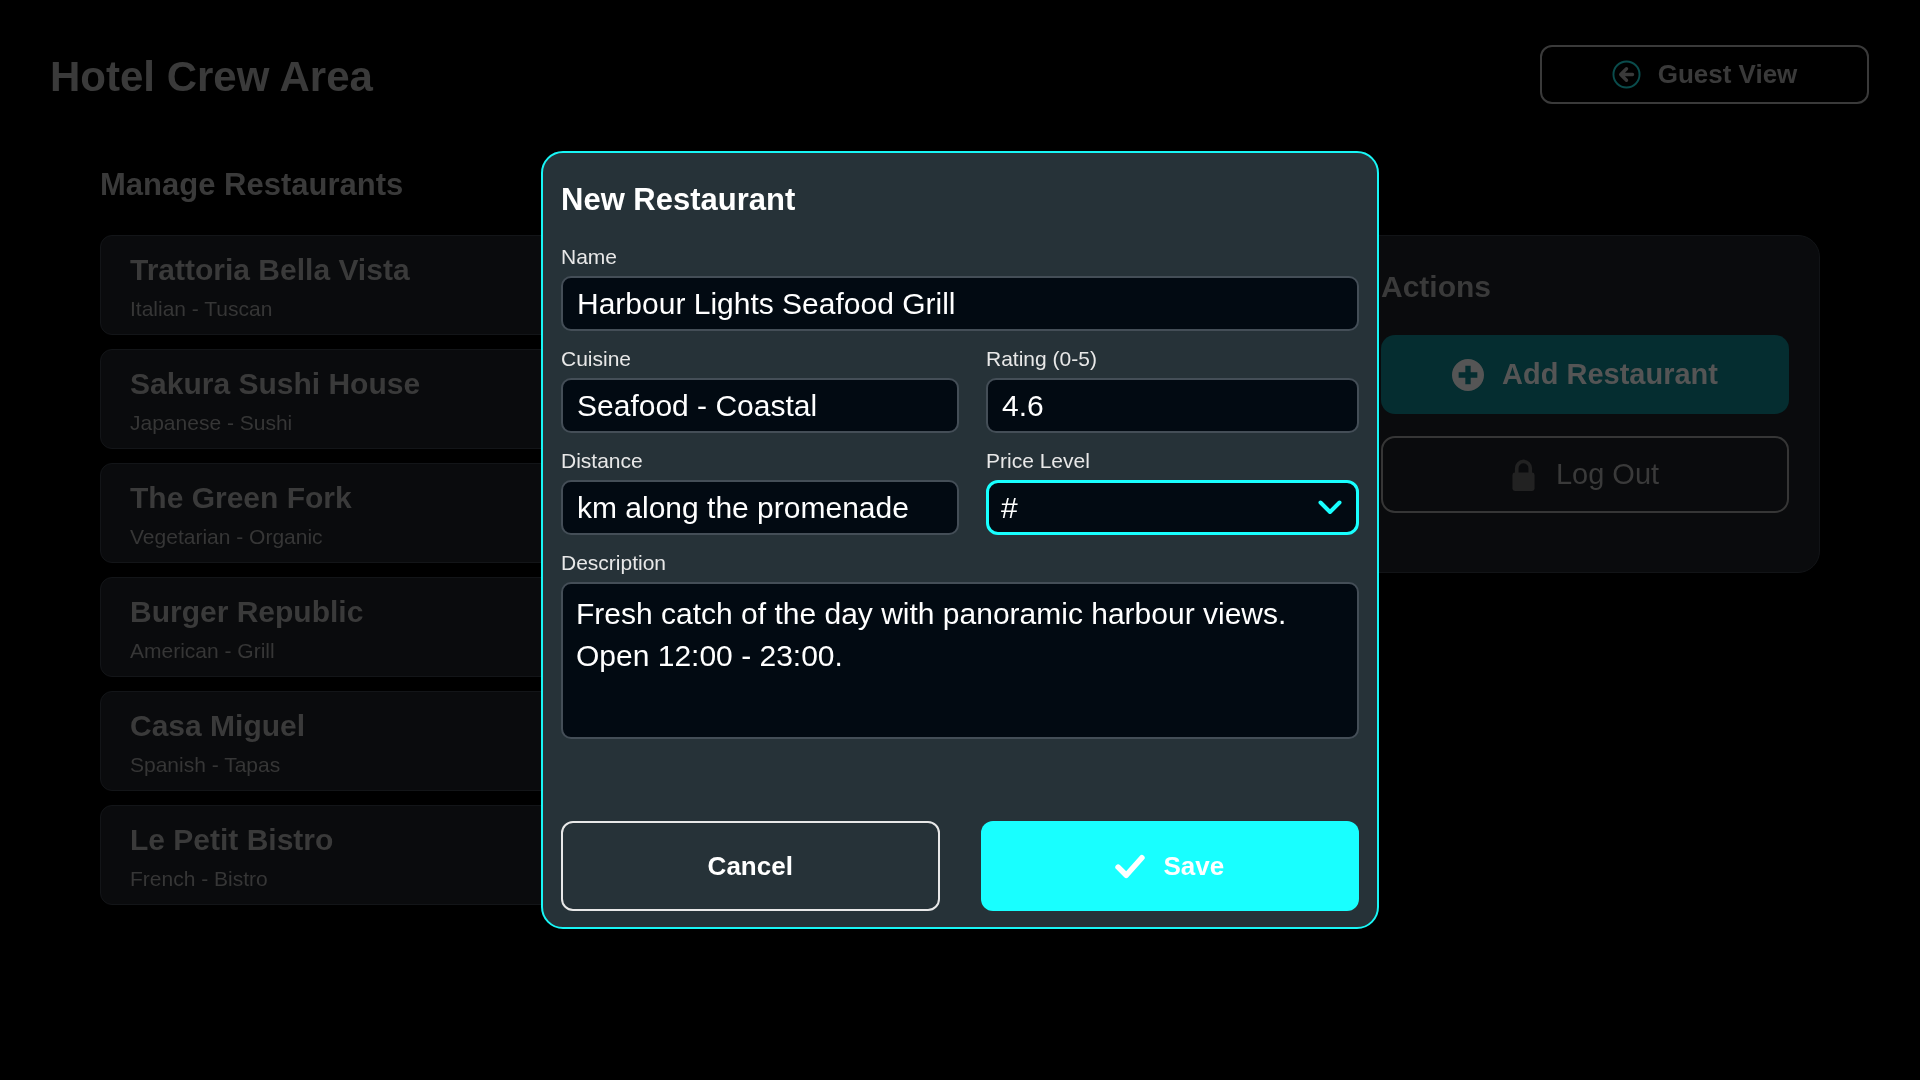  What do you see at coordinates (750, 866) in the screenshot?
I see `cancel-button: Cancel` at bounding box center [750, 866].